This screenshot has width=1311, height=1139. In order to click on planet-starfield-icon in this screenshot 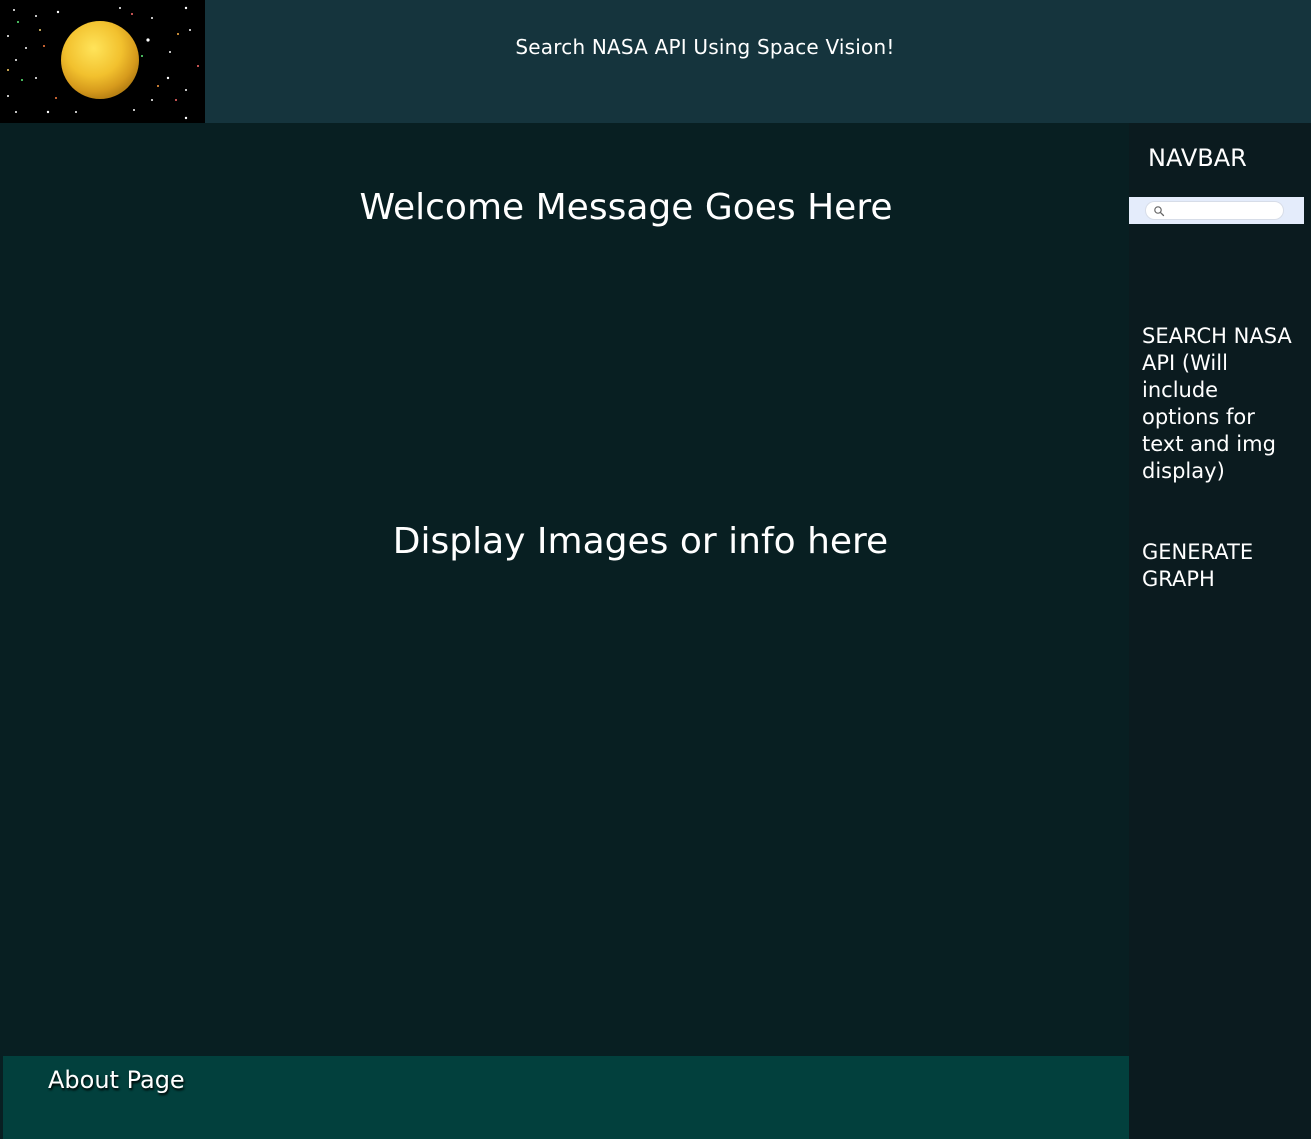, I will do `click(102, 61)`.